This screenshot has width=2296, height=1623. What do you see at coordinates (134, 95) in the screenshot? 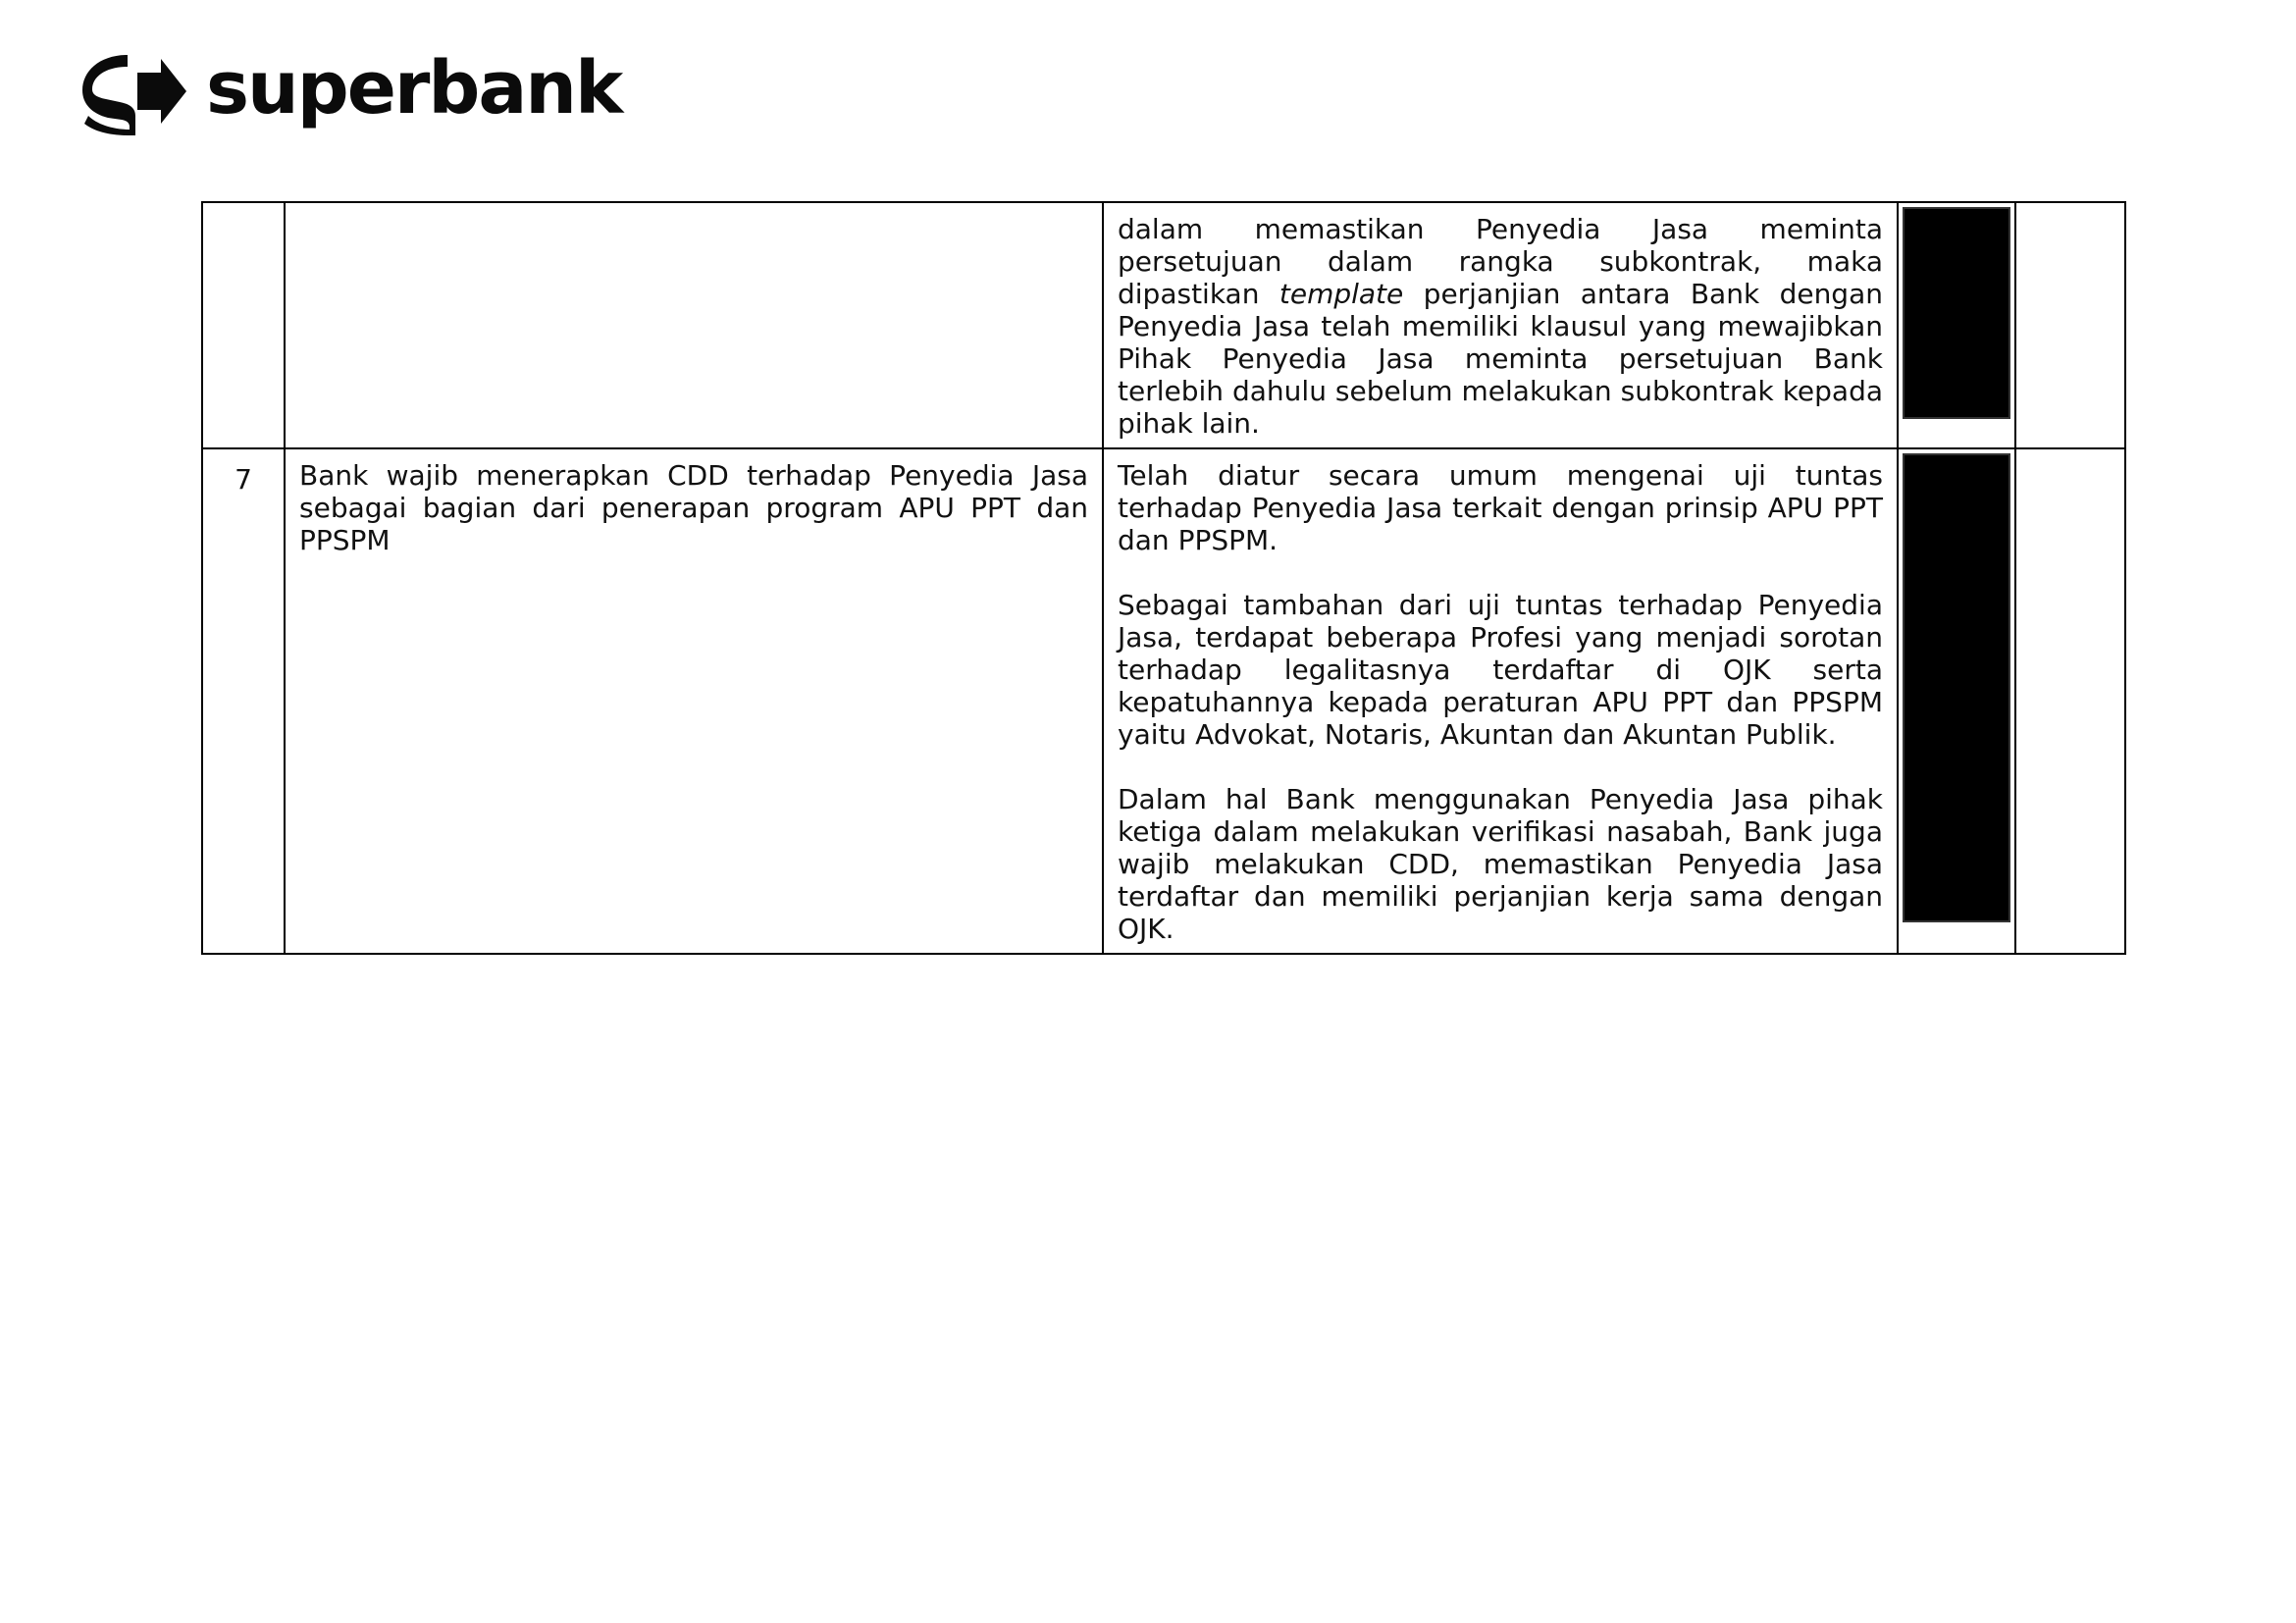
I see `superbank-s-arrow-icon` at bounding box center [134, 95].